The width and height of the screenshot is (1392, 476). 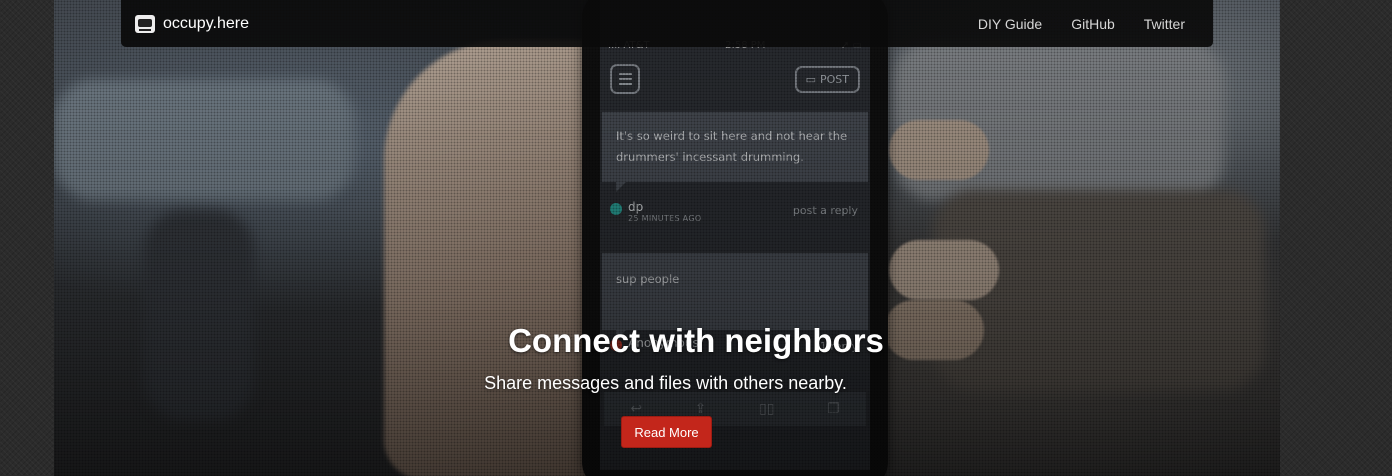 I want to click on read-more-button: Read More, so click(x=666, y=432).